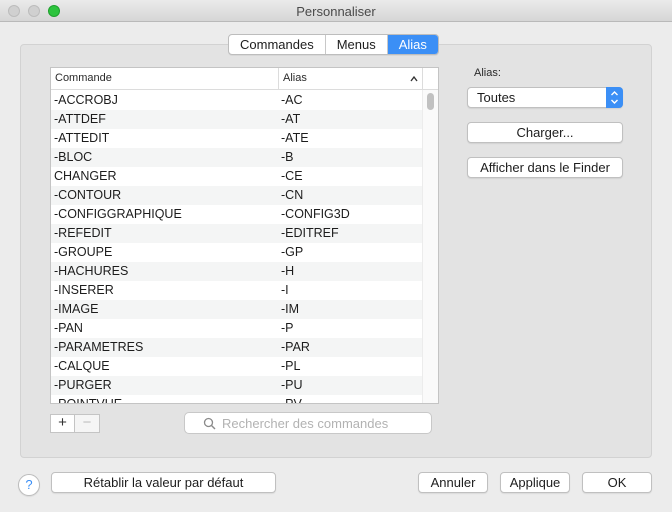  I want to click on search-field: Rechercher des commandes, so click(308, 423).